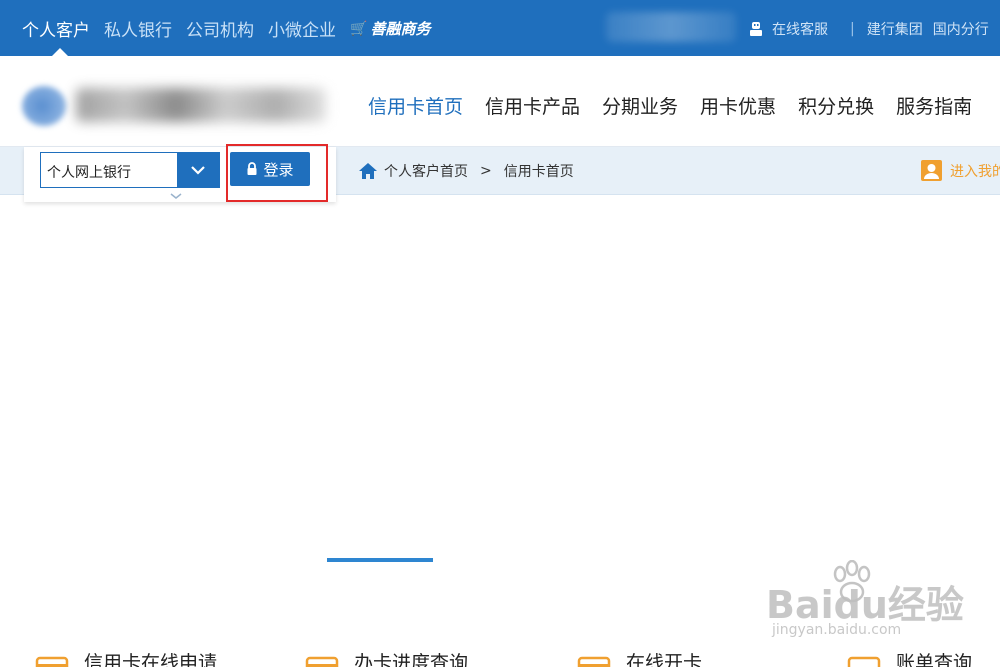  Describe the element at coordinates (532, 105) in the screenshot. I see `main-nav-card-products: 信用卡产品` at that location.